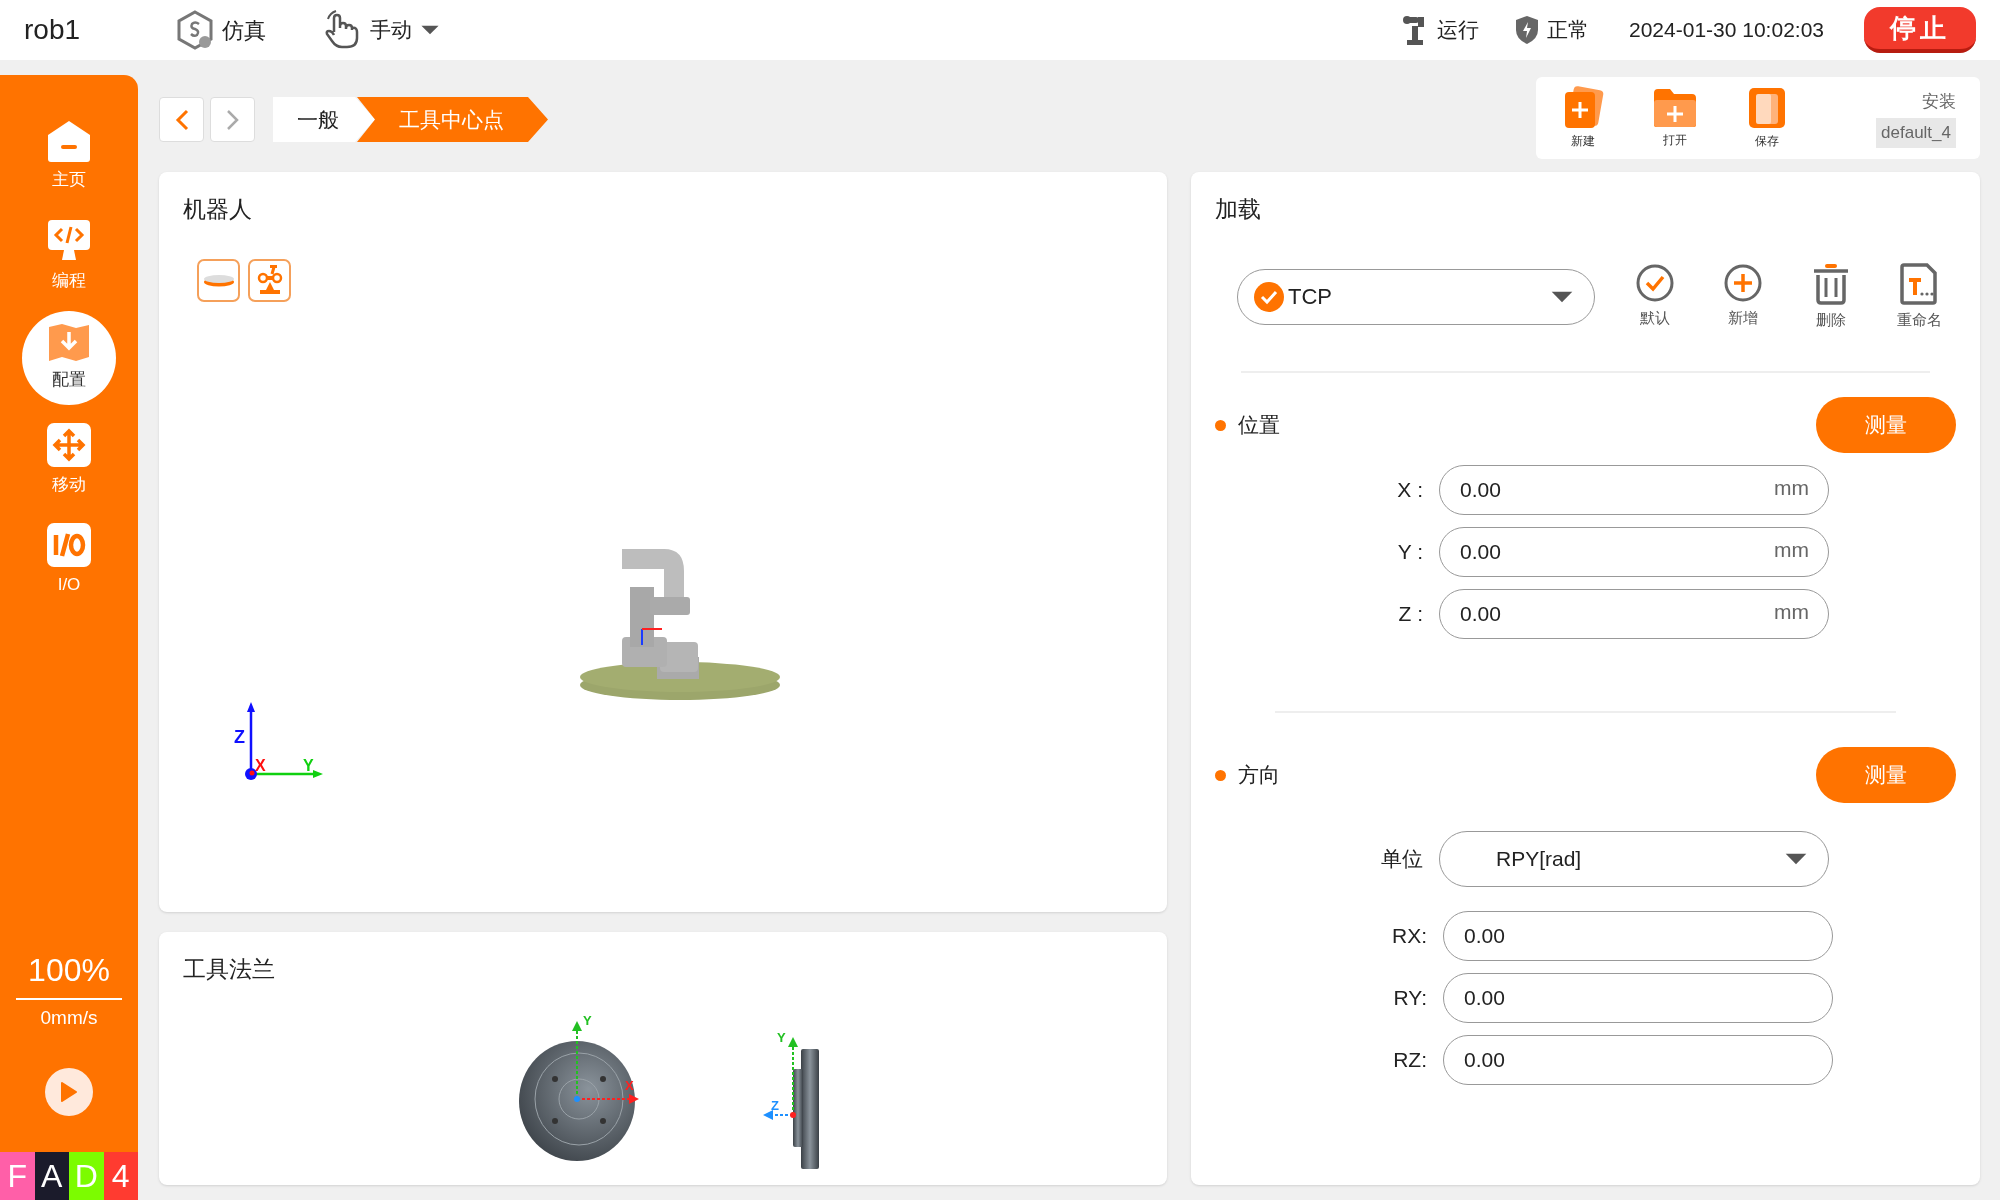  I want to click on field-label: RZ:, so click(1409, 1060).